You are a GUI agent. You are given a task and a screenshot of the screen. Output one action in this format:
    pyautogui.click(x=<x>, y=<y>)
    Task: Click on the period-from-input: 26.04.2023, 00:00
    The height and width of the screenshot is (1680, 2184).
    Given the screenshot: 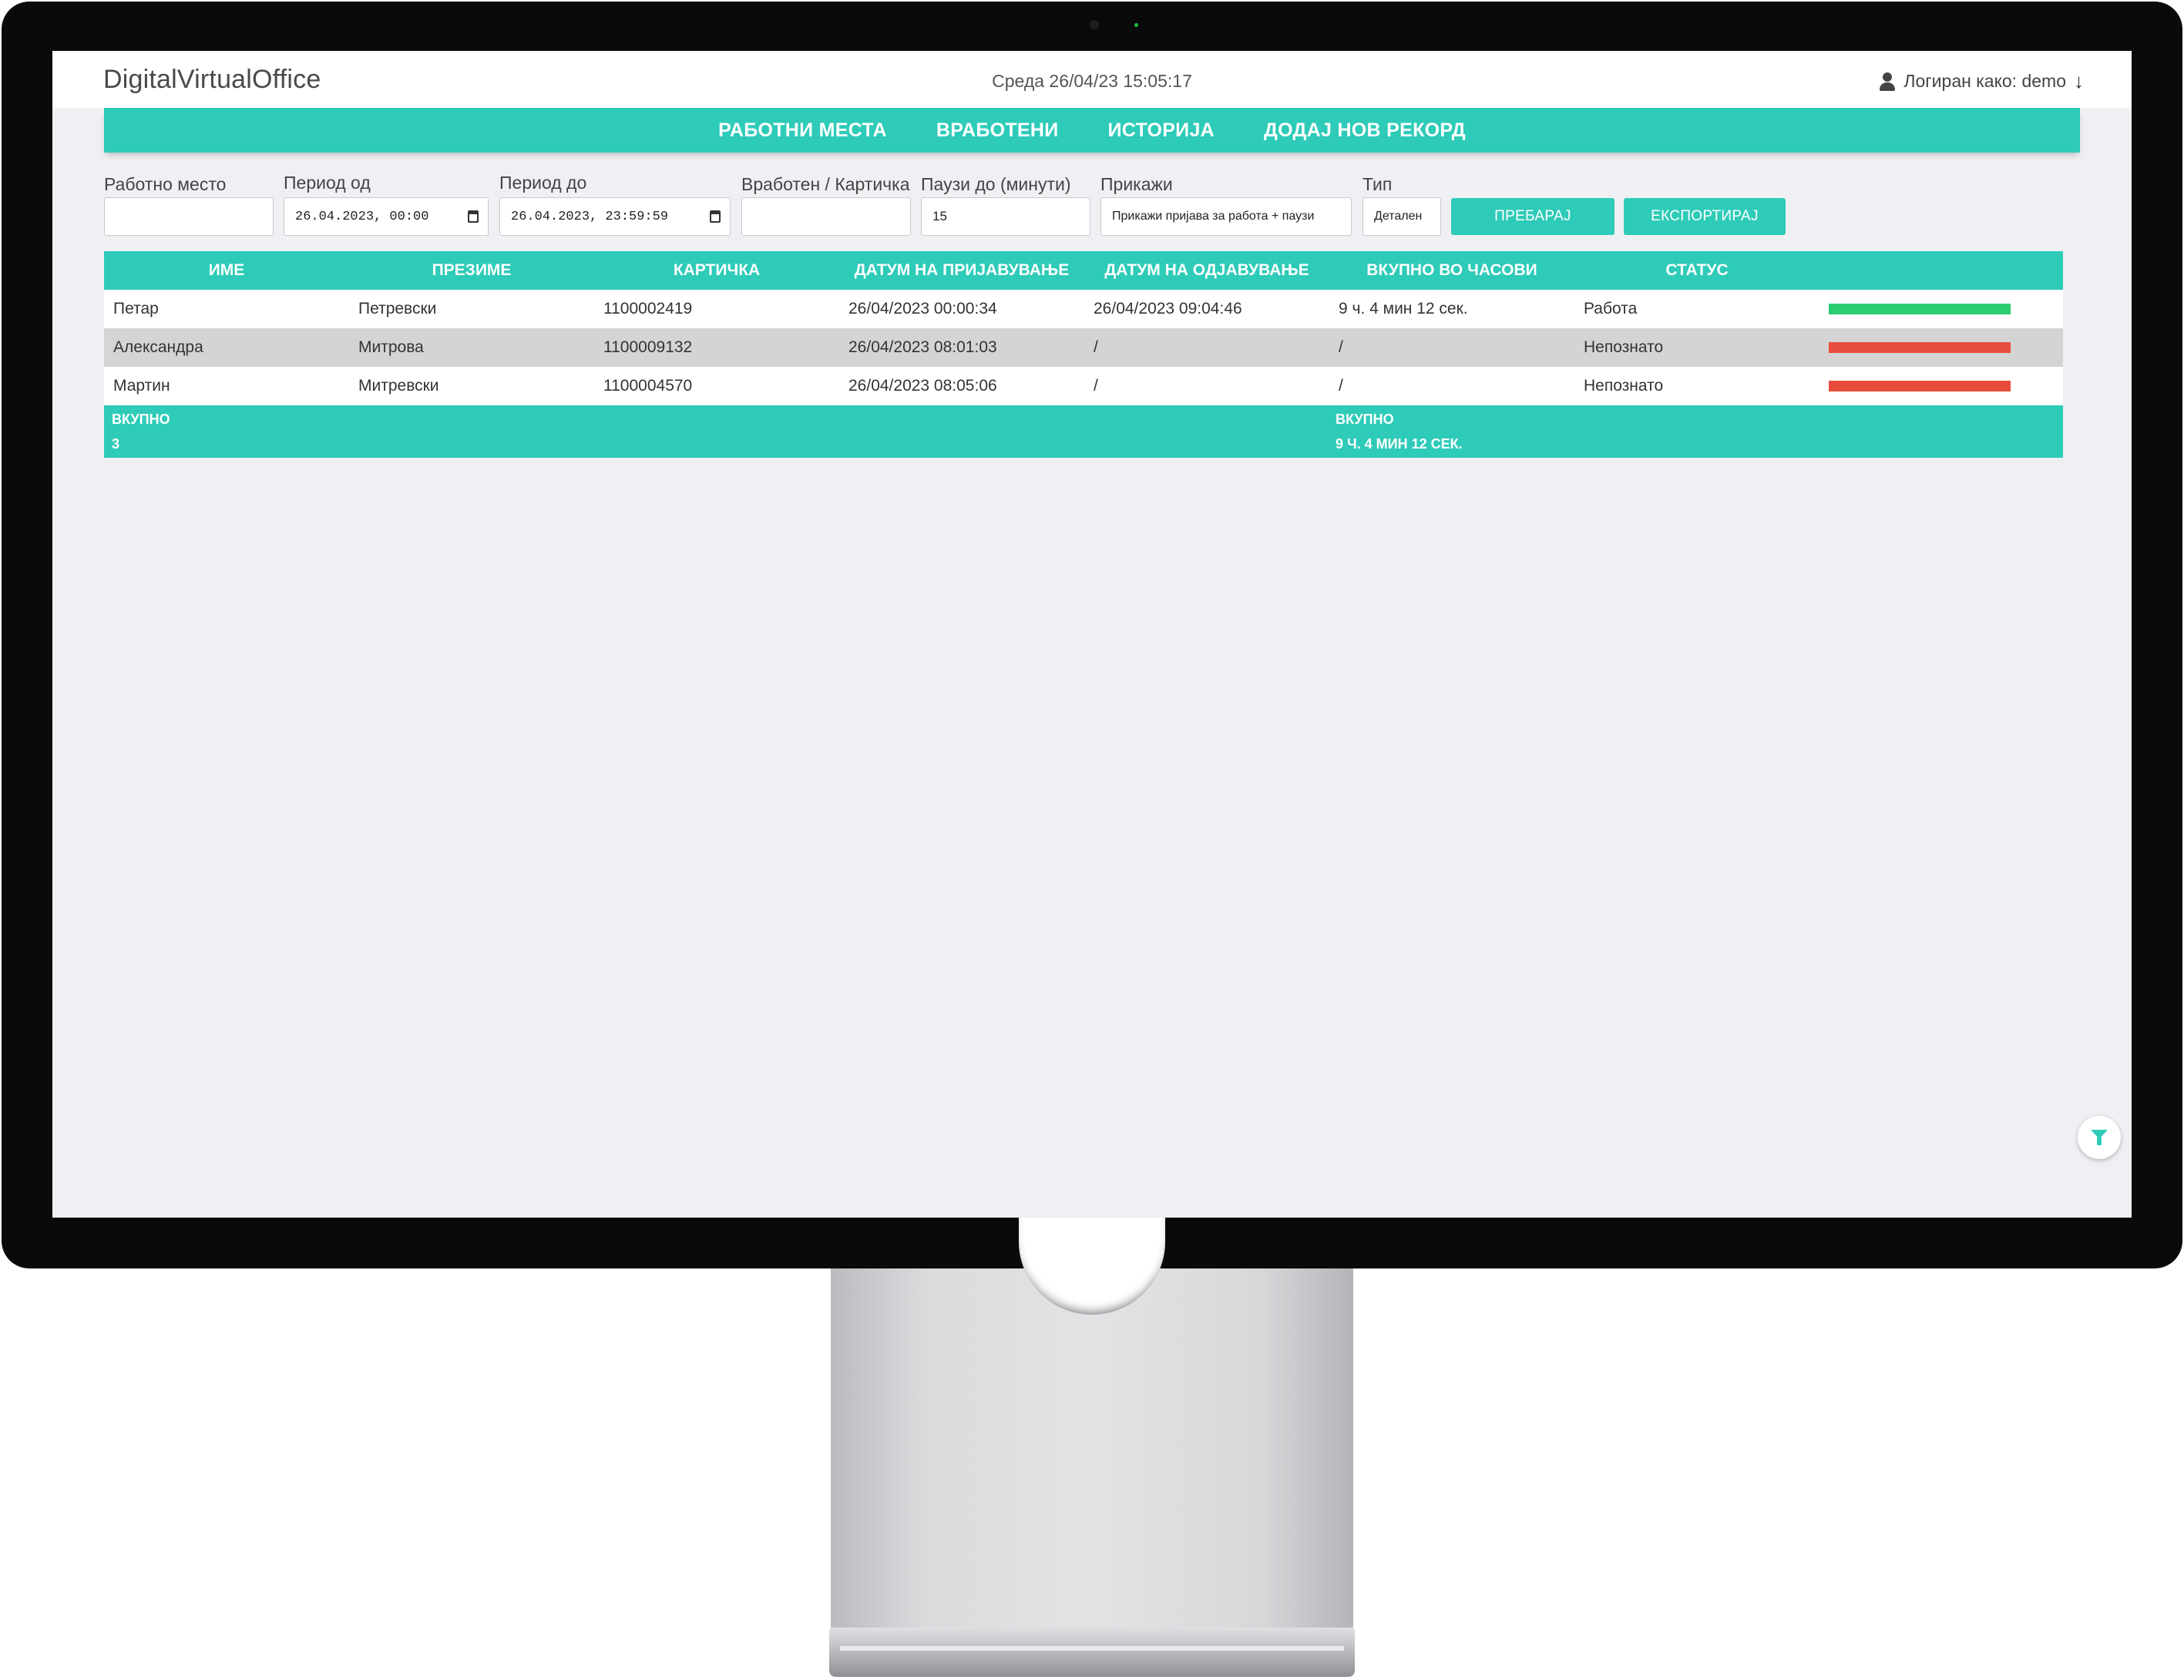 What is the action you would take?
    pyautogui.click(x=387, y=216)
    